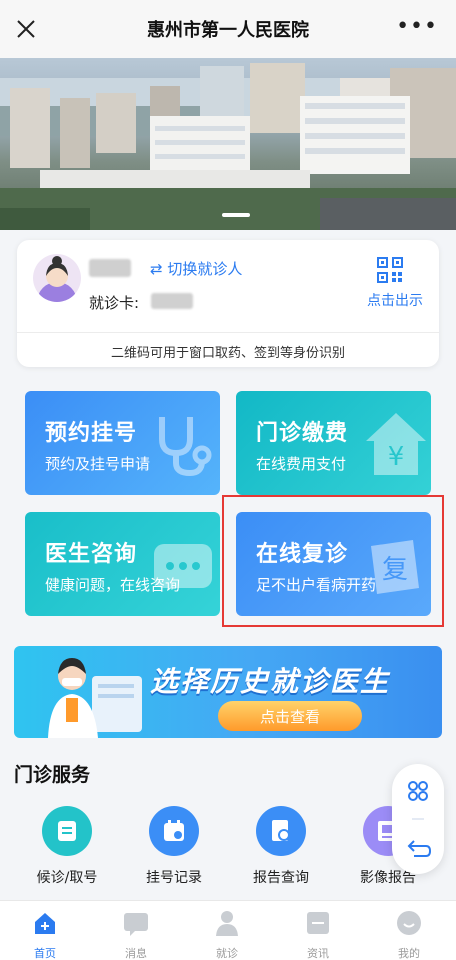  Describe the element at coordinates (228, 332) in the screenshot. I see `card-divider` at that location.